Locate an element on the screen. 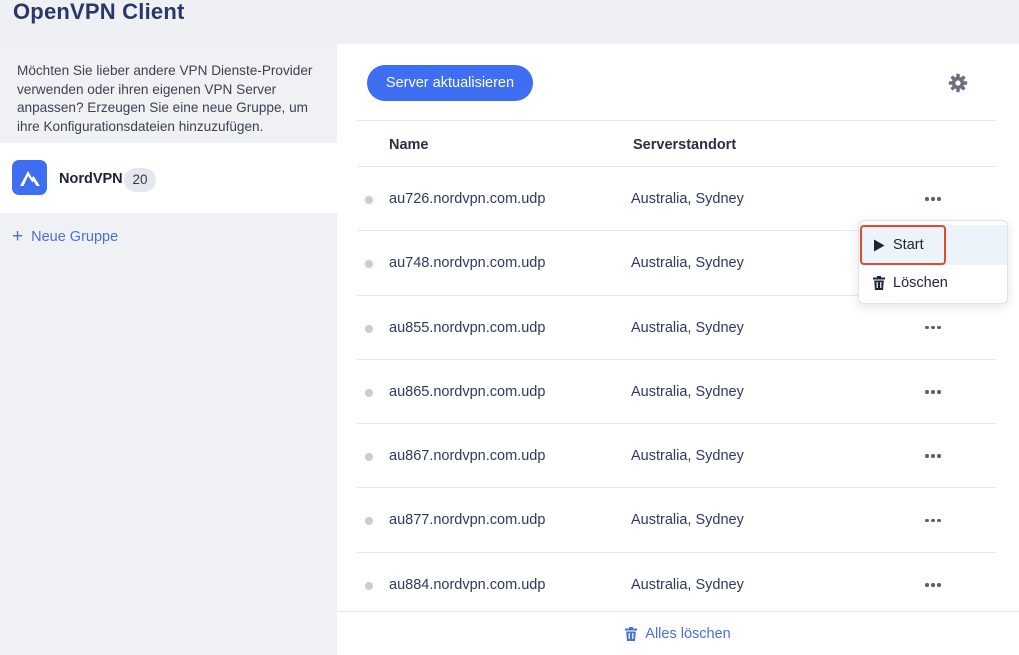  server-name: au748.nordvpn.com.udp is located at coordinates (467, 263).